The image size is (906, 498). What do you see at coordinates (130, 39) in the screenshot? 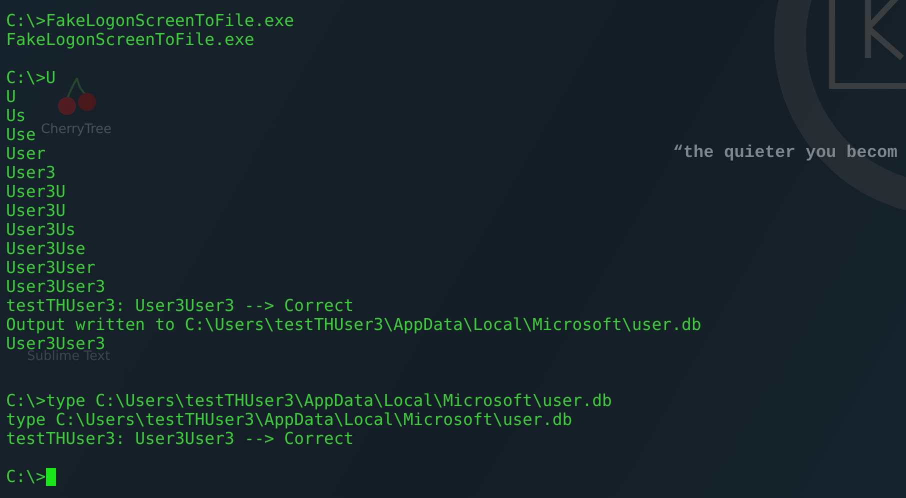
I see `terminal-line: FakeLogonScreenToFile.exe` at bounding box center [130, 39].